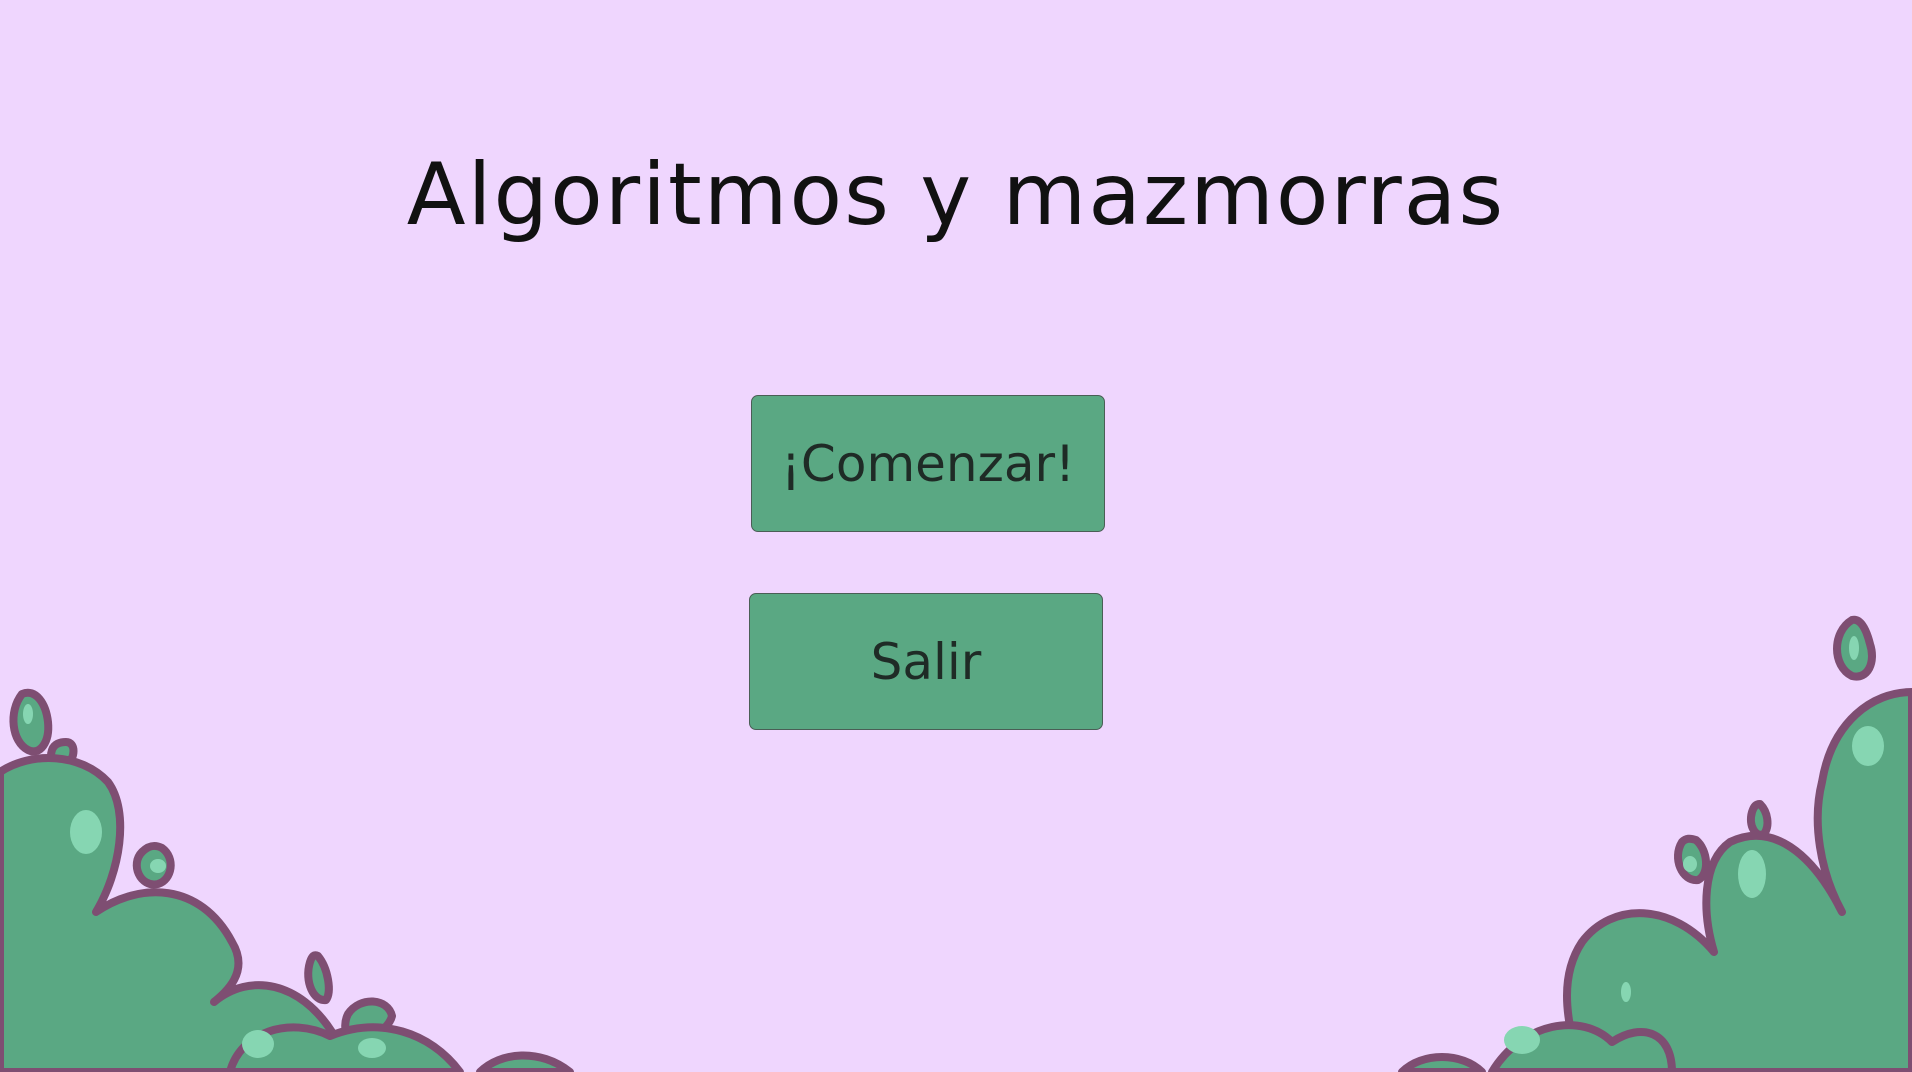  What do you see at coordinates (1655, 843) in the screenshot?
I see `bush-right-decoration` at bounding box center [1655, 843].